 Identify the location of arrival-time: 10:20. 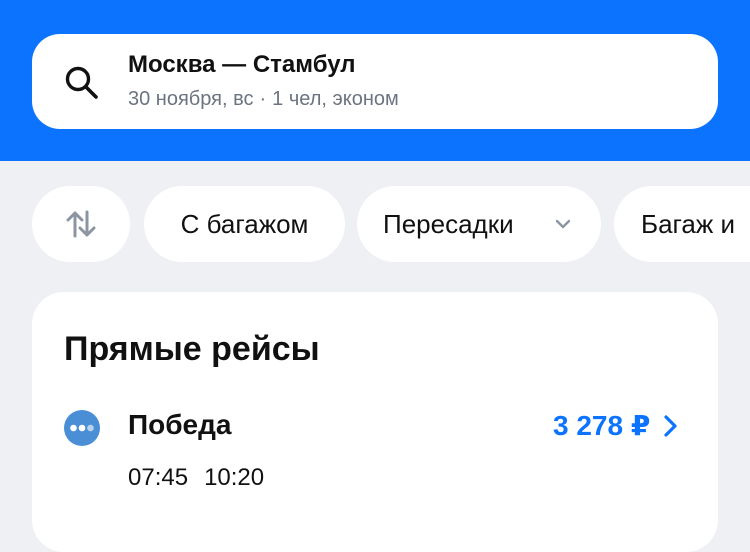
(234, 477).